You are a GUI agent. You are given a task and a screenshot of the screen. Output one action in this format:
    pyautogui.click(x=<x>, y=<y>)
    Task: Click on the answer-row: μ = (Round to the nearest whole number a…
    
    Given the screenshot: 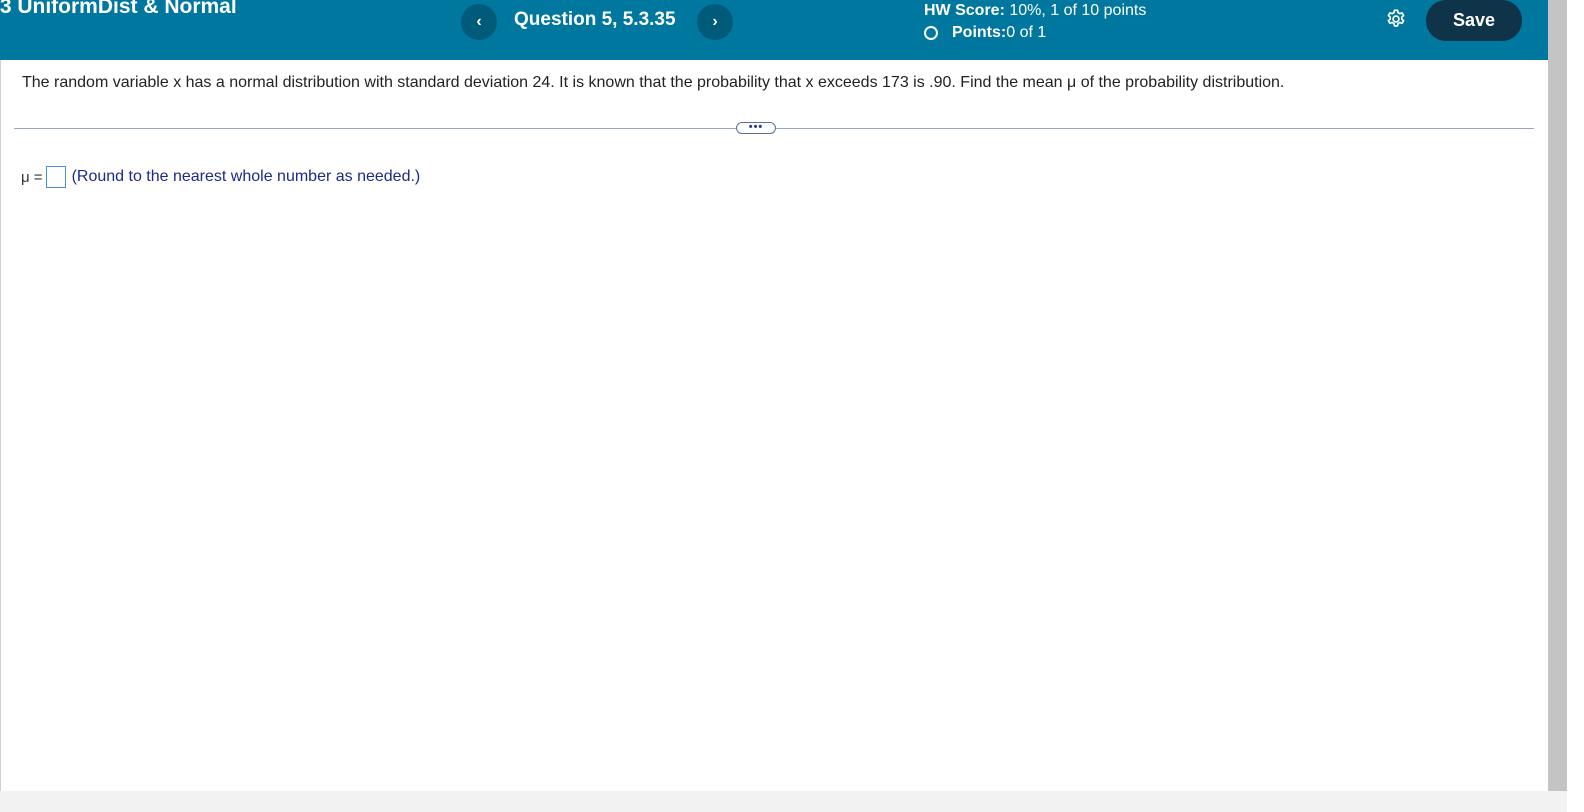 What is the action you would take?
    pyautogui.click(x=220, y=177)
    